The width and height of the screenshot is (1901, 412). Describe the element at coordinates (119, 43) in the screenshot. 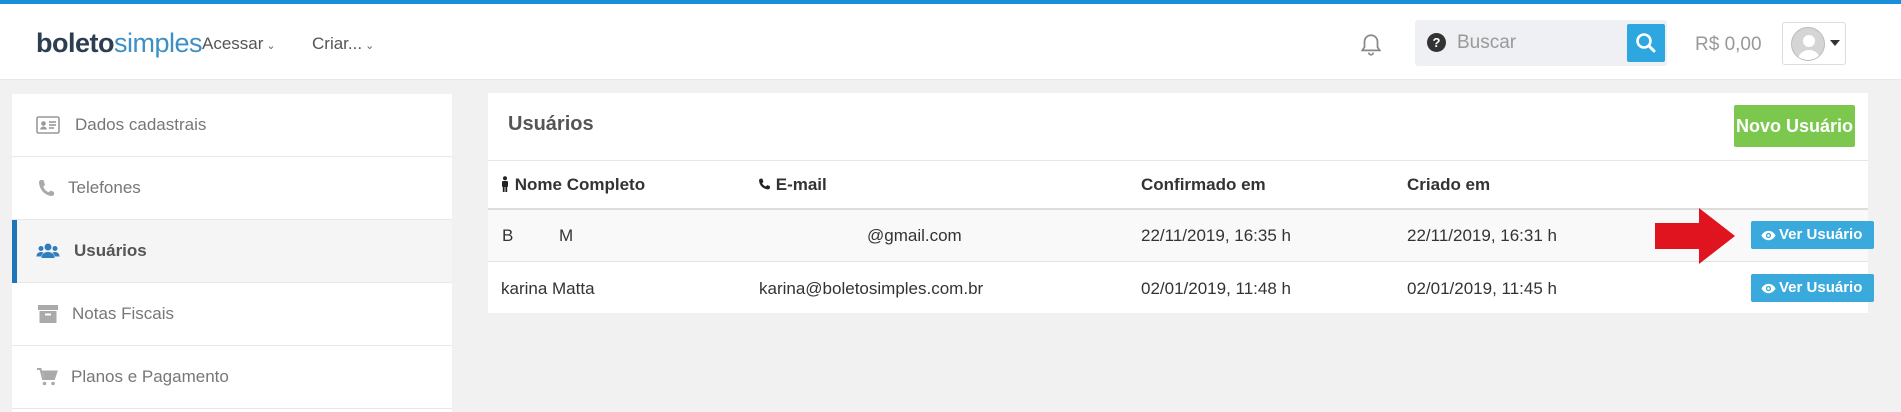

I see `logo: boletosimples` at that location.